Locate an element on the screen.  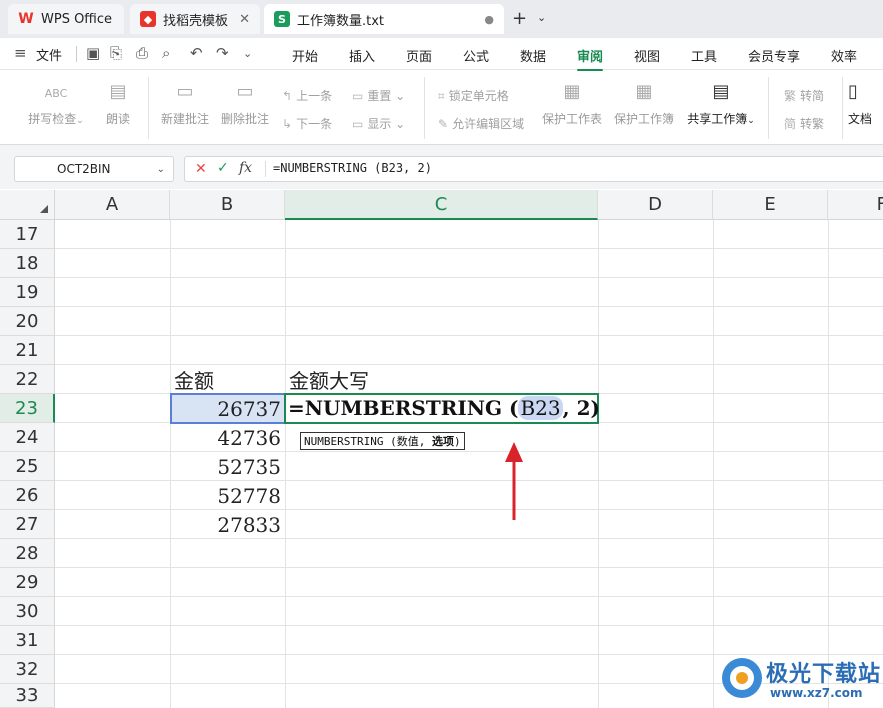
column-header-a: A is located at coordinates (112, 205).